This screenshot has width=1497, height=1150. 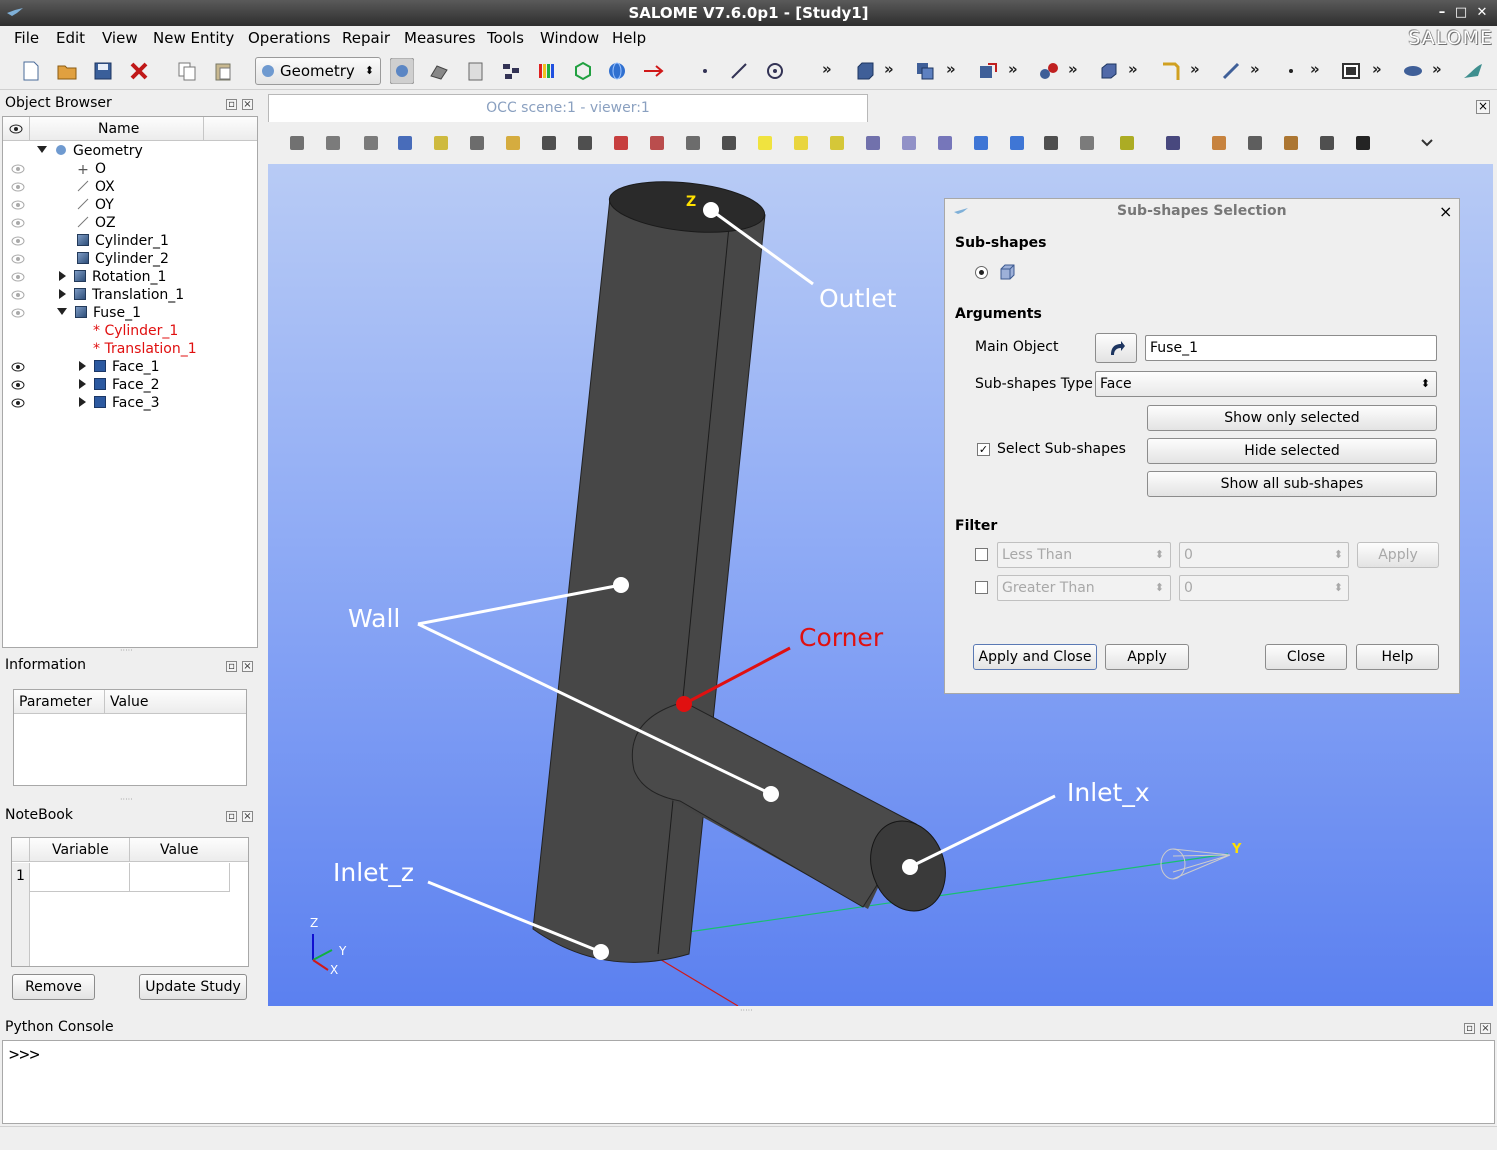 I want to click on operations-icon, so click(x=1049, y=71).